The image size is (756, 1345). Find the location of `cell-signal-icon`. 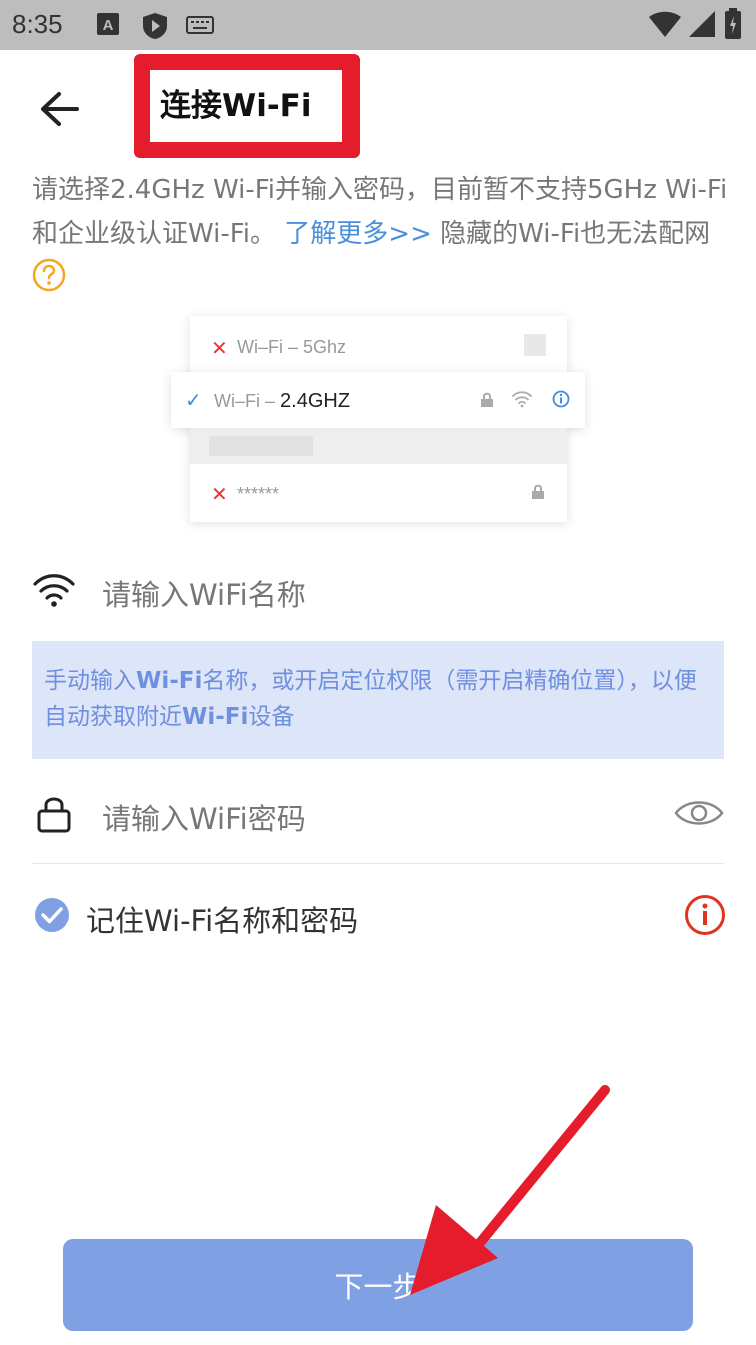

cell-signal-icon is located at coordinates (702, 24).